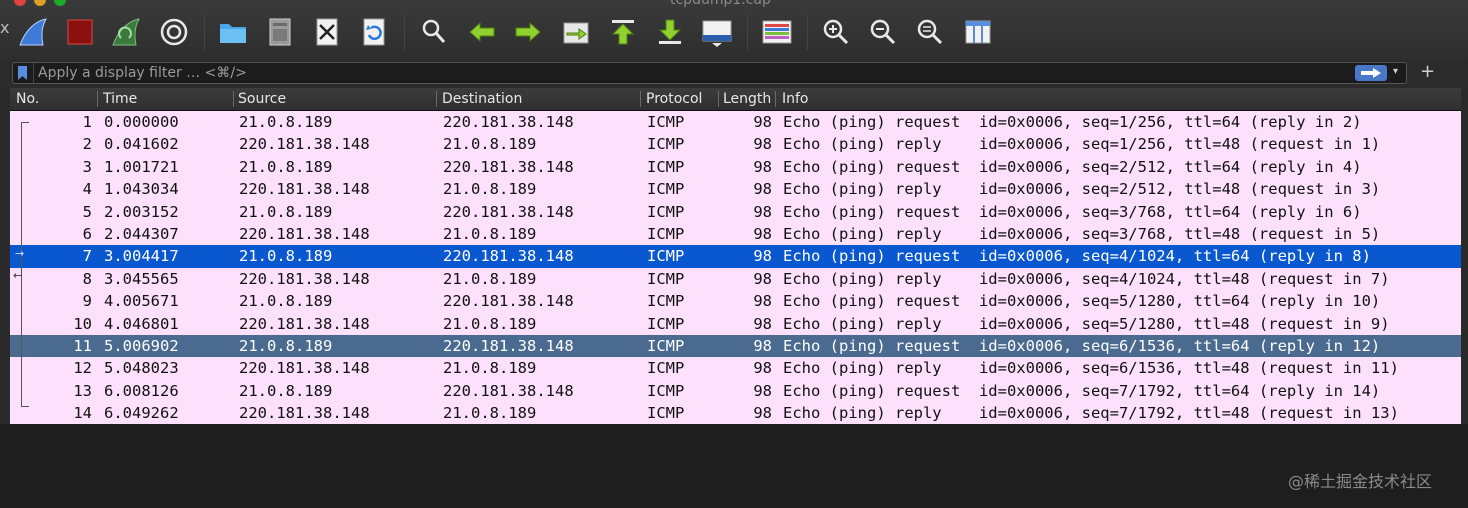 Image resolution: width=1468 pixels, height=508 pixels. Describe the element at coordinates (21, 264) in the screenshot. I see `conversation-bracket` at that location.